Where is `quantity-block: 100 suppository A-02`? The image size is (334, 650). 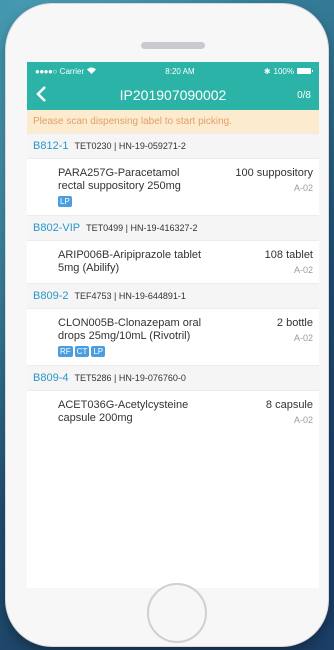 quantity-block: 100 suppository A-02 is located at coordinates (274, 187).